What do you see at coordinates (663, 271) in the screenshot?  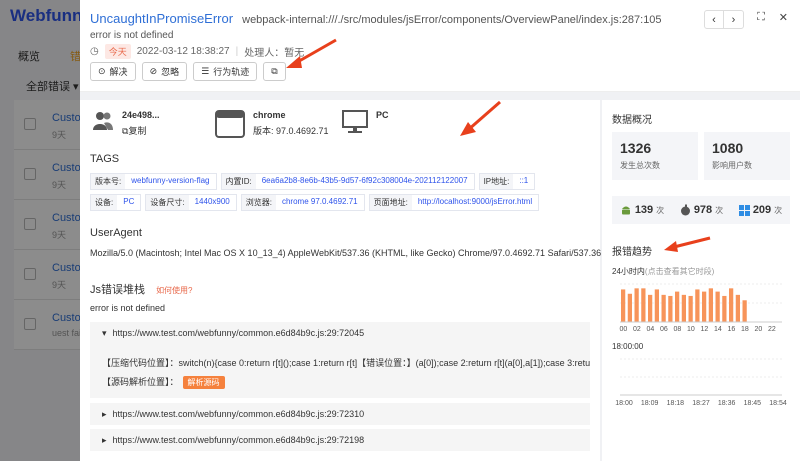 I see `trend-range: 24小时内(点击查看其它时段)` at bounding box center [663, 271].